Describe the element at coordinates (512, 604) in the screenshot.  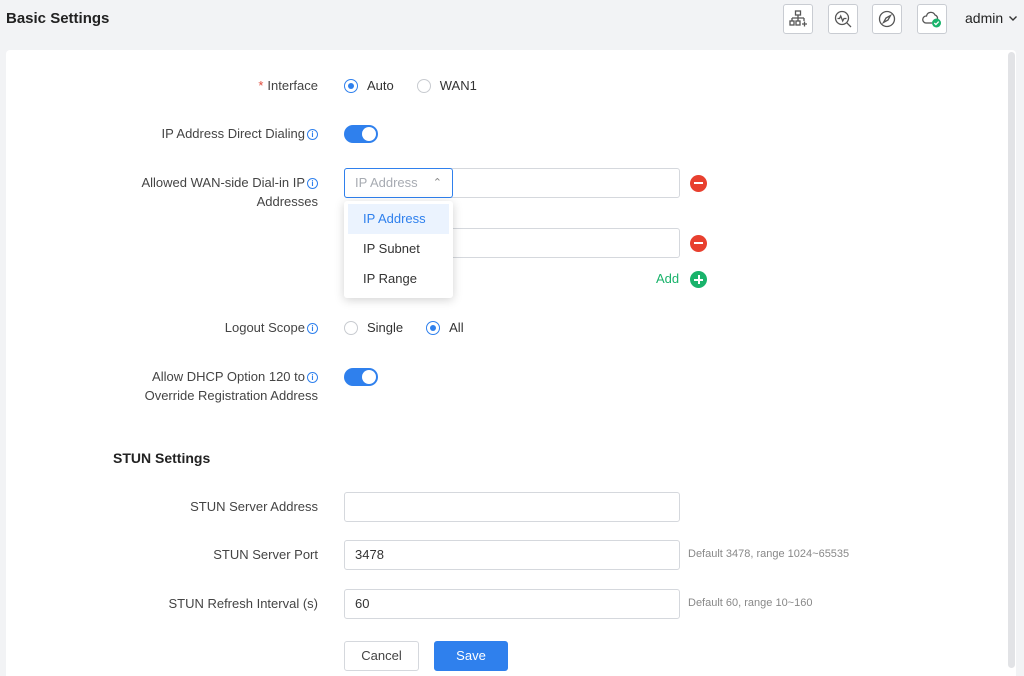
I see `stun-refresh-interval-input: 60` at that location.